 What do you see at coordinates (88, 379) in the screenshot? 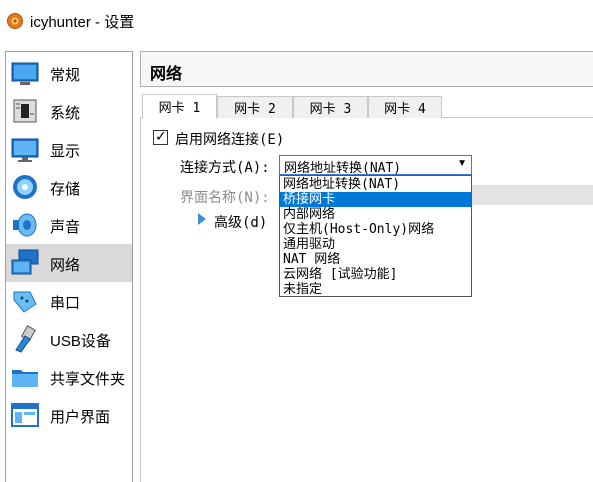
I see `sidebar-item-label: 共享文件夹` at bounding box center [88, 379].